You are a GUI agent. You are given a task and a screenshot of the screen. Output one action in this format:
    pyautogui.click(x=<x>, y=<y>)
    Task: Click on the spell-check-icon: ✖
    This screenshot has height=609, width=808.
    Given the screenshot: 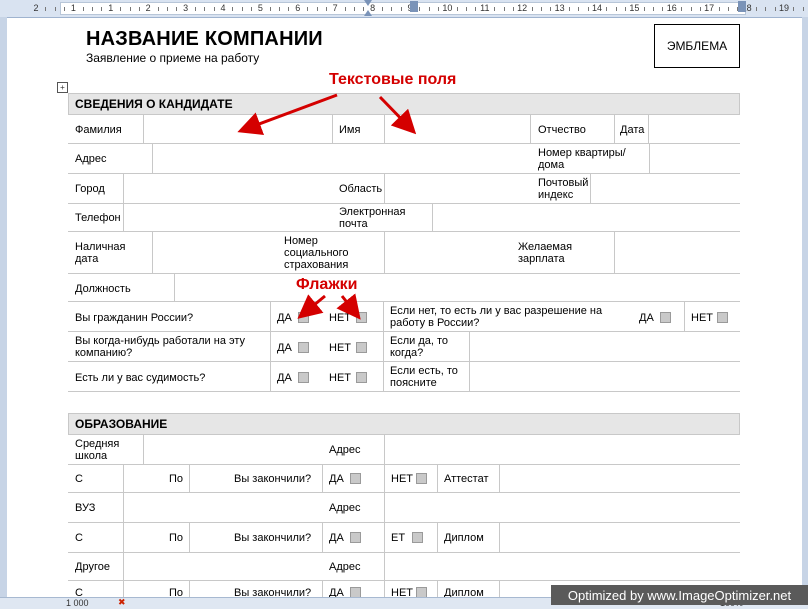 What is the action you would take?
    pyautogui.click(x=122, y=602)
    